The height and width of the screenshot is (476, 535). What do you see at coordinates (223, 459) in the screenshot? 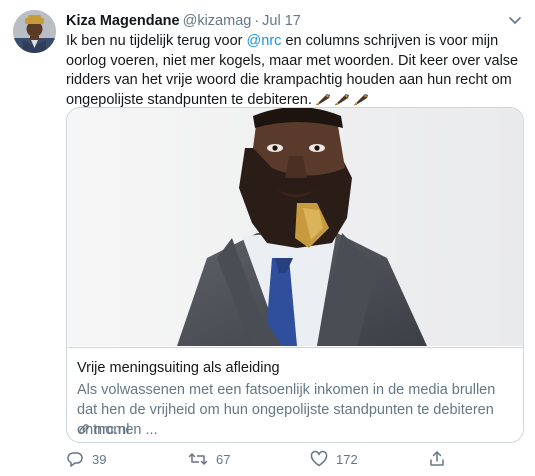
I see `retweet-count: 67` at bounding box center [223, 459].